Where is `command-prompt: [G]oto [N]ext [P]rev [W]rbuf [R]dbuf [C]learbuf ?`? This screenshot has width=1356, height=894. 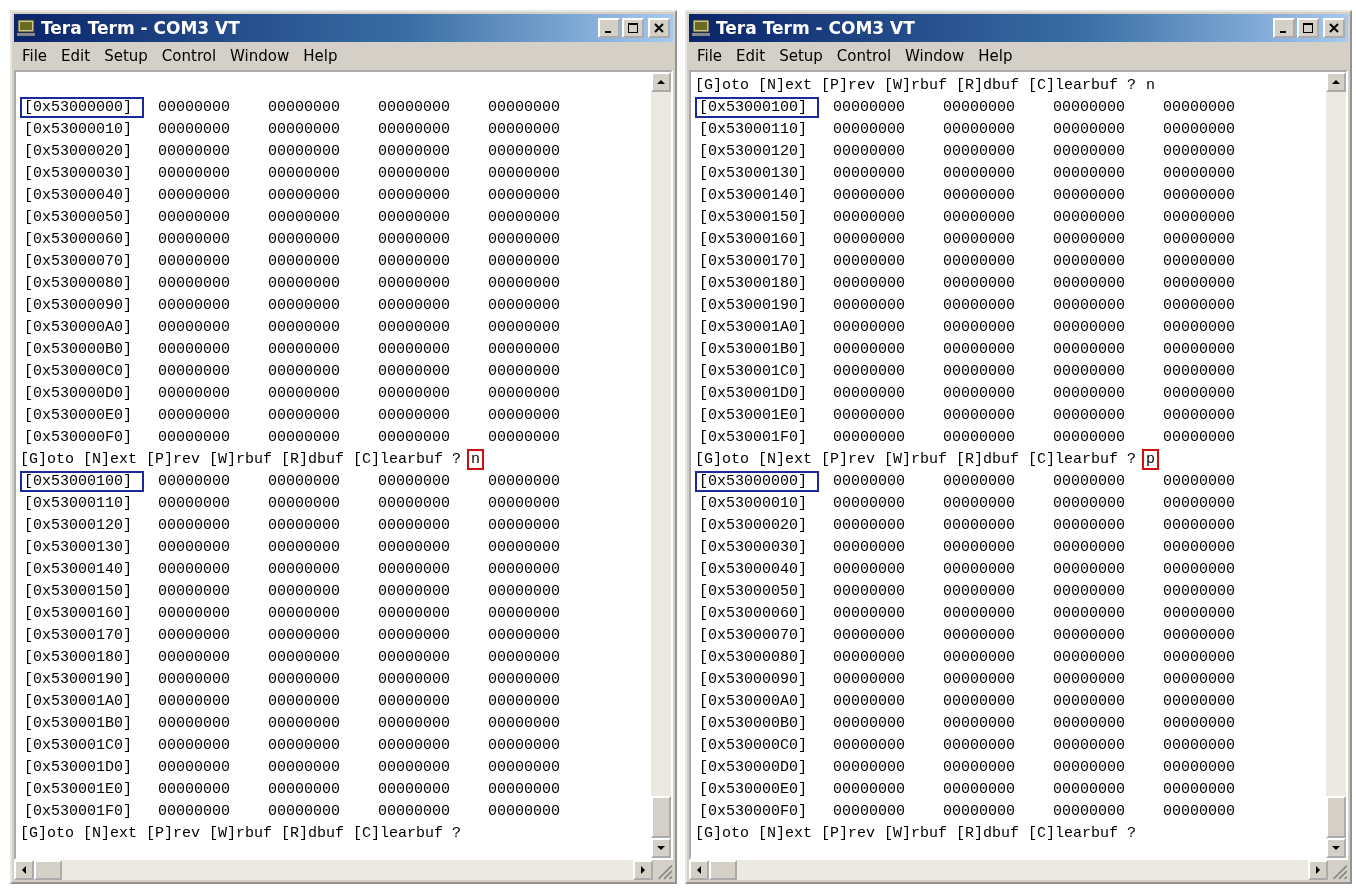
command-prompt: [G]oto [N]ext [P]rev [W]rbuf [R]dbuf [C]learbuf ? is located at coordinates (916, 459).